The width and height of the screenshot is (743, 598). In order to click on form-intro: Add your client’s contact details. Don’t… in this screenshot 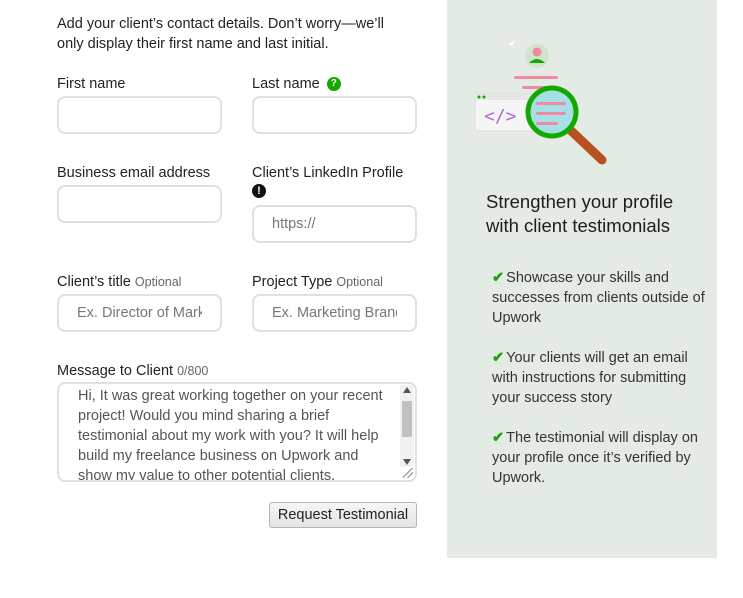, I will do `click(220, 34)`.